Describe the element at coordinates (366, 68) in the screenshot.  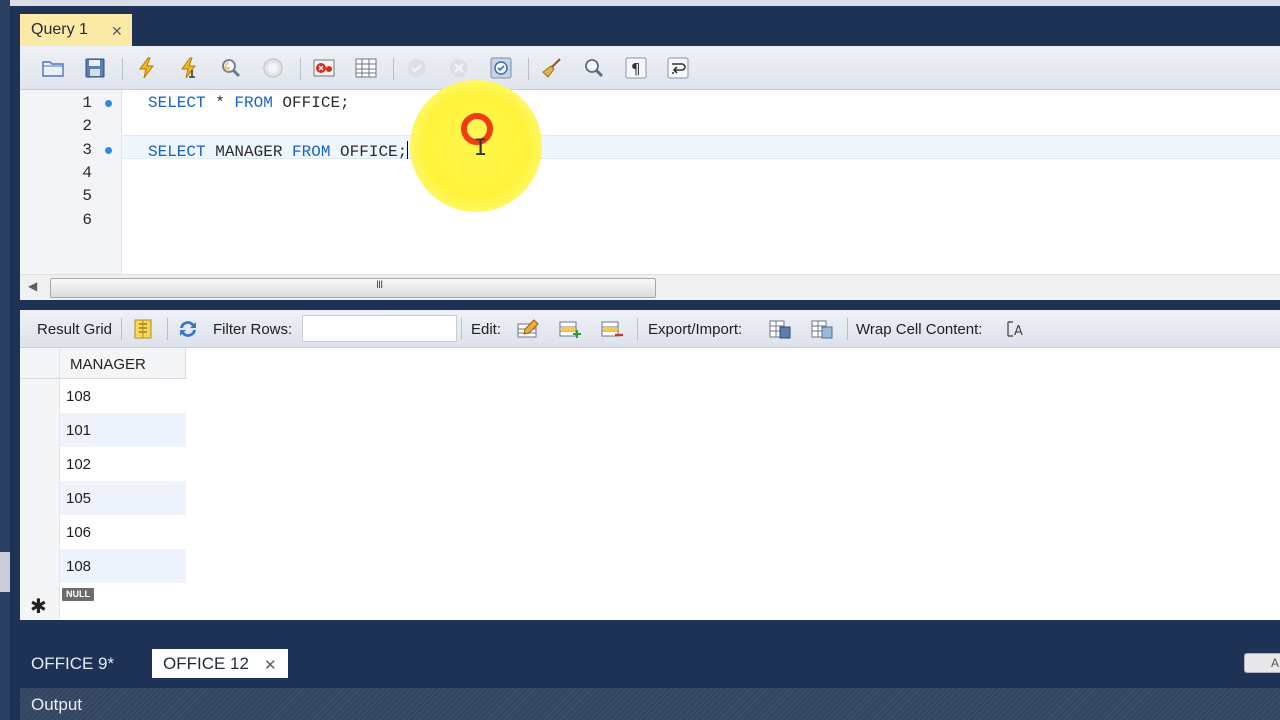
I see `toggle-result-grid-icon` at that location.